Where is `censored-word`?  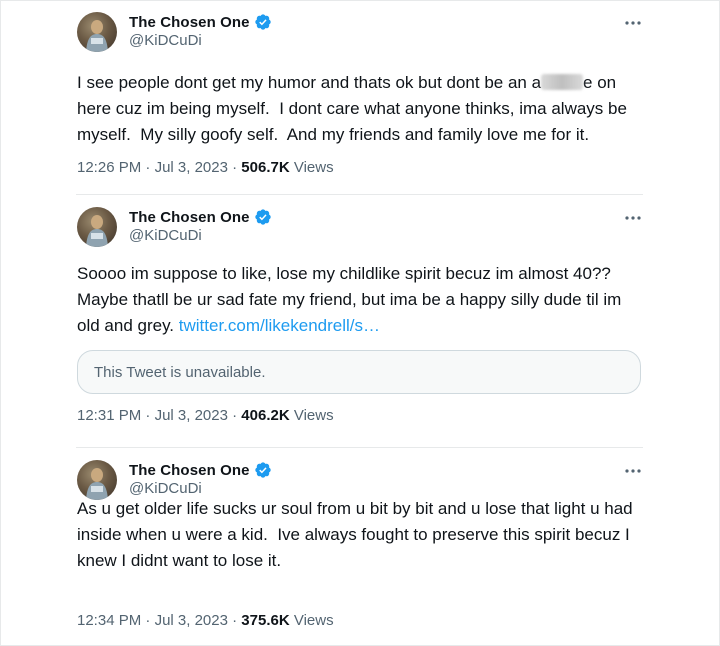 censored-word is located at coordinates (562, 82).